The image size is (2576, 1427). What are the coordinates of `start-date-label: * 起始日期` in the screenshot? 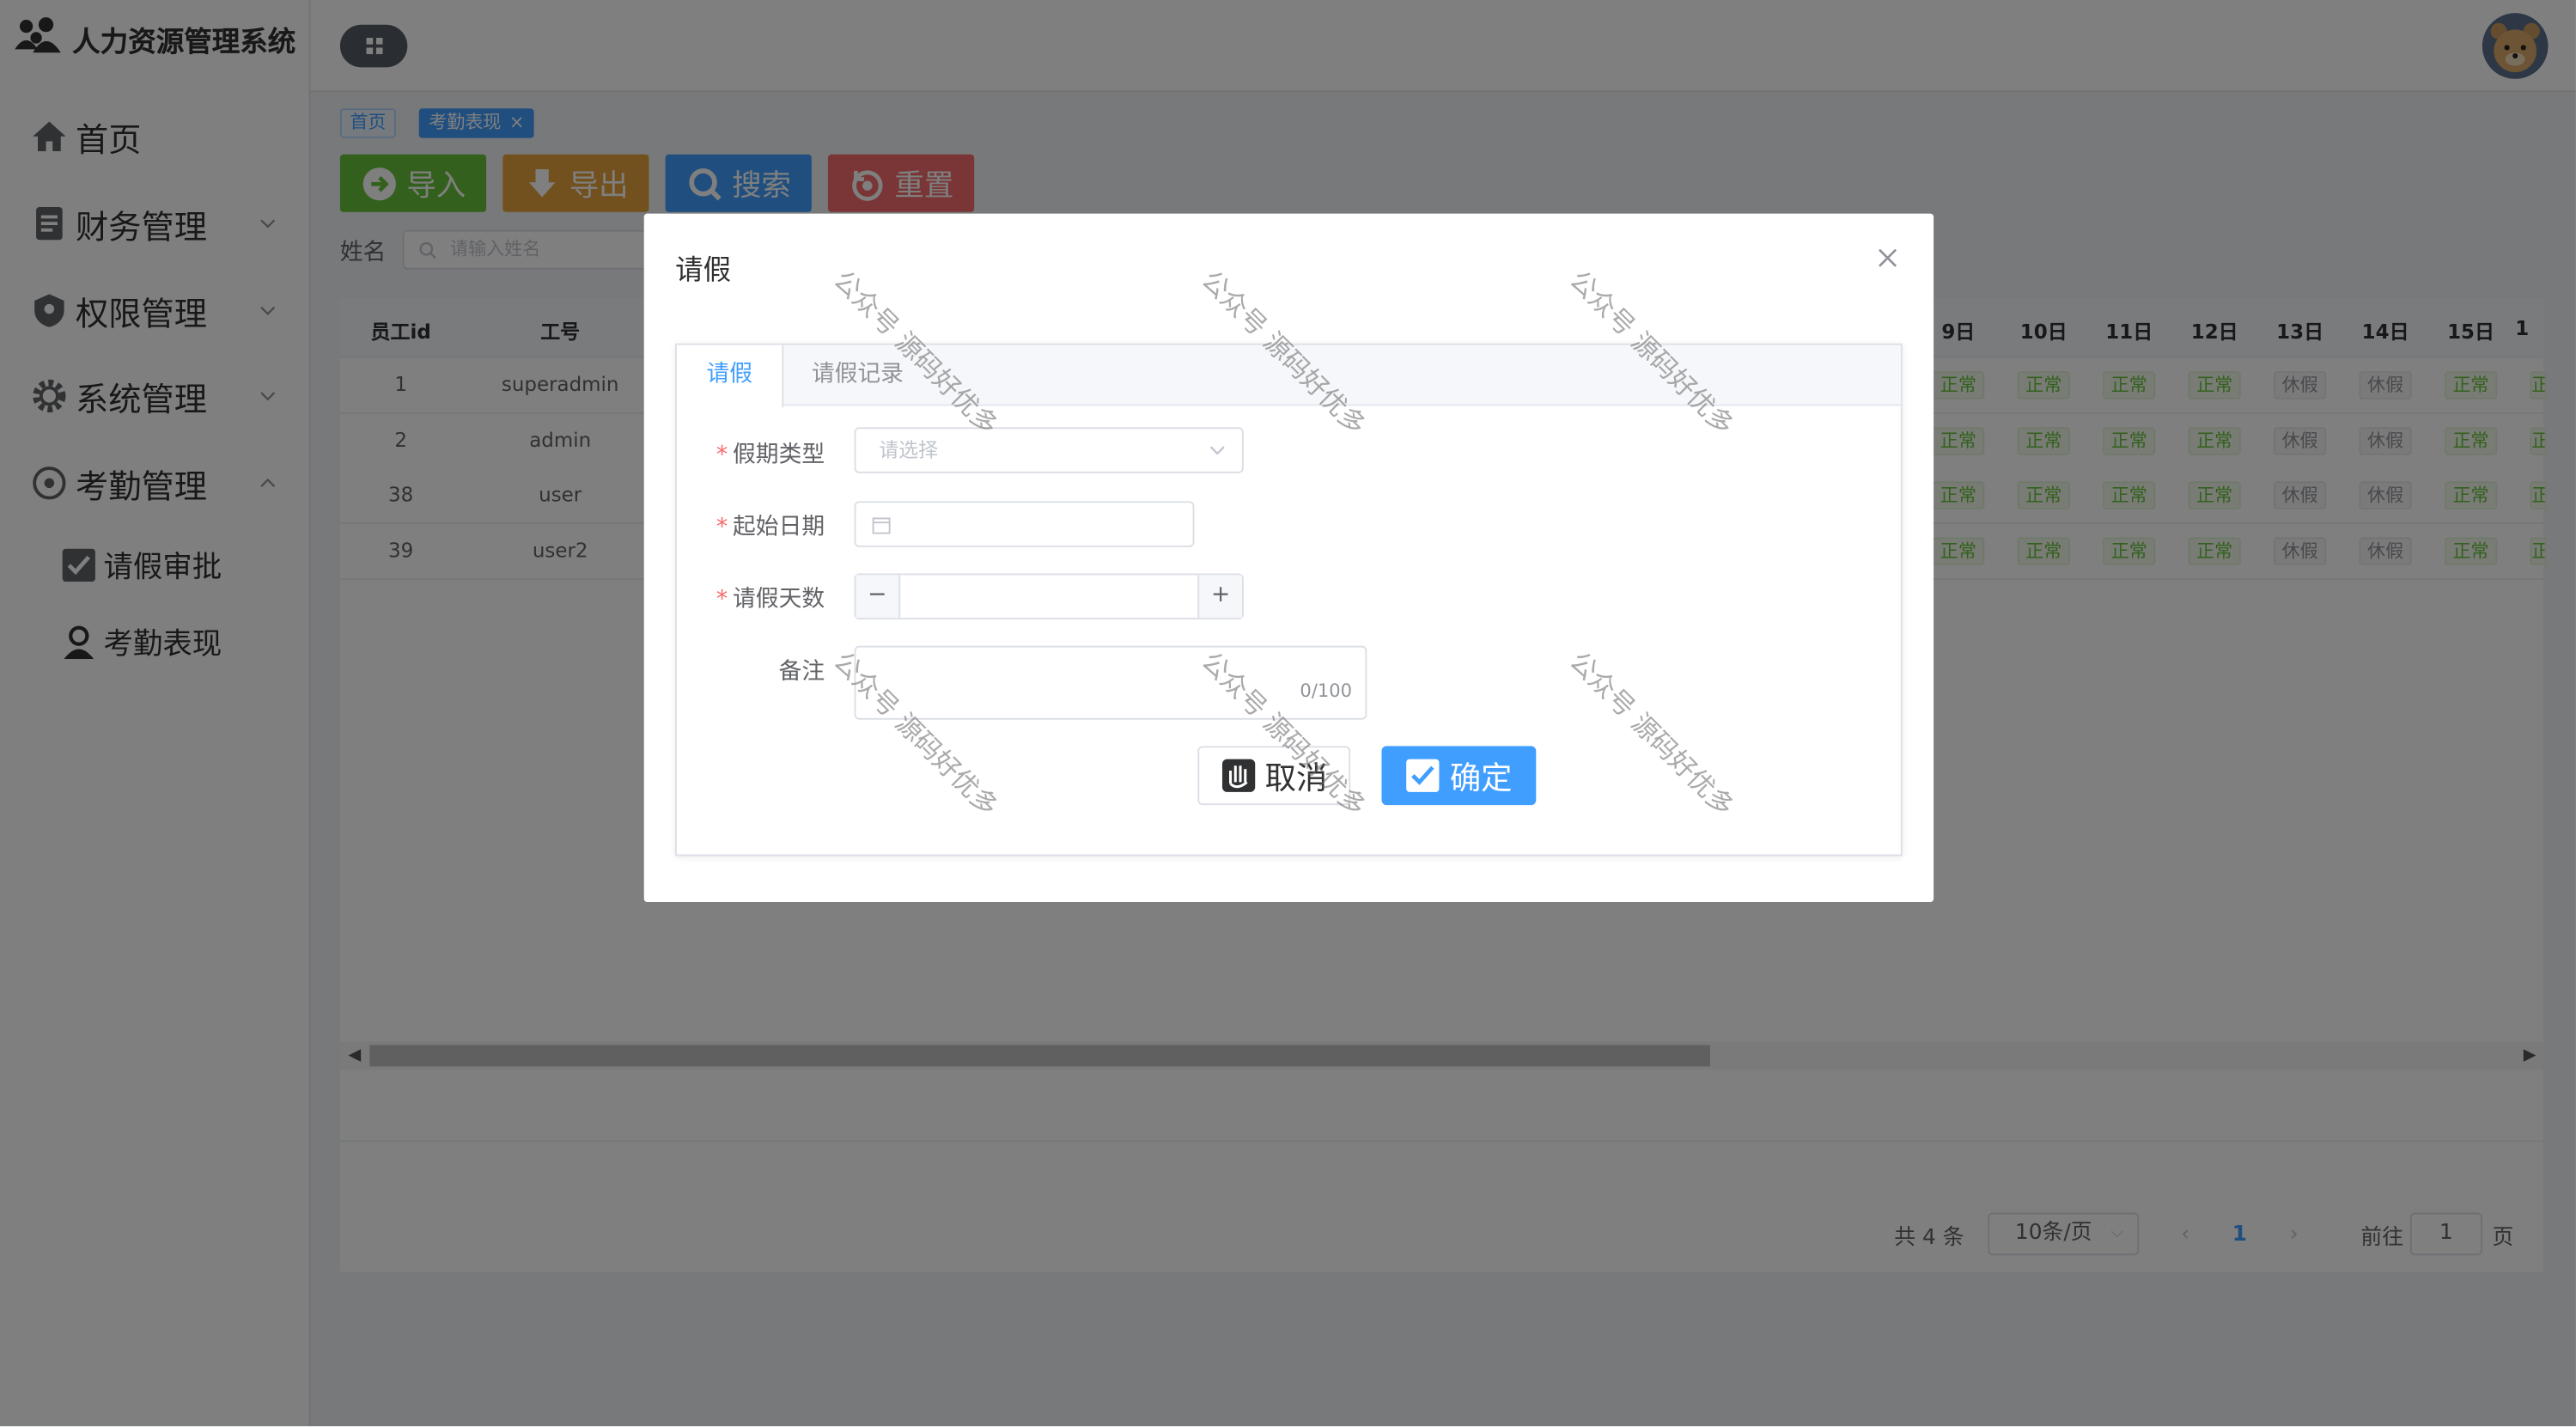 It's located at (751, 525).